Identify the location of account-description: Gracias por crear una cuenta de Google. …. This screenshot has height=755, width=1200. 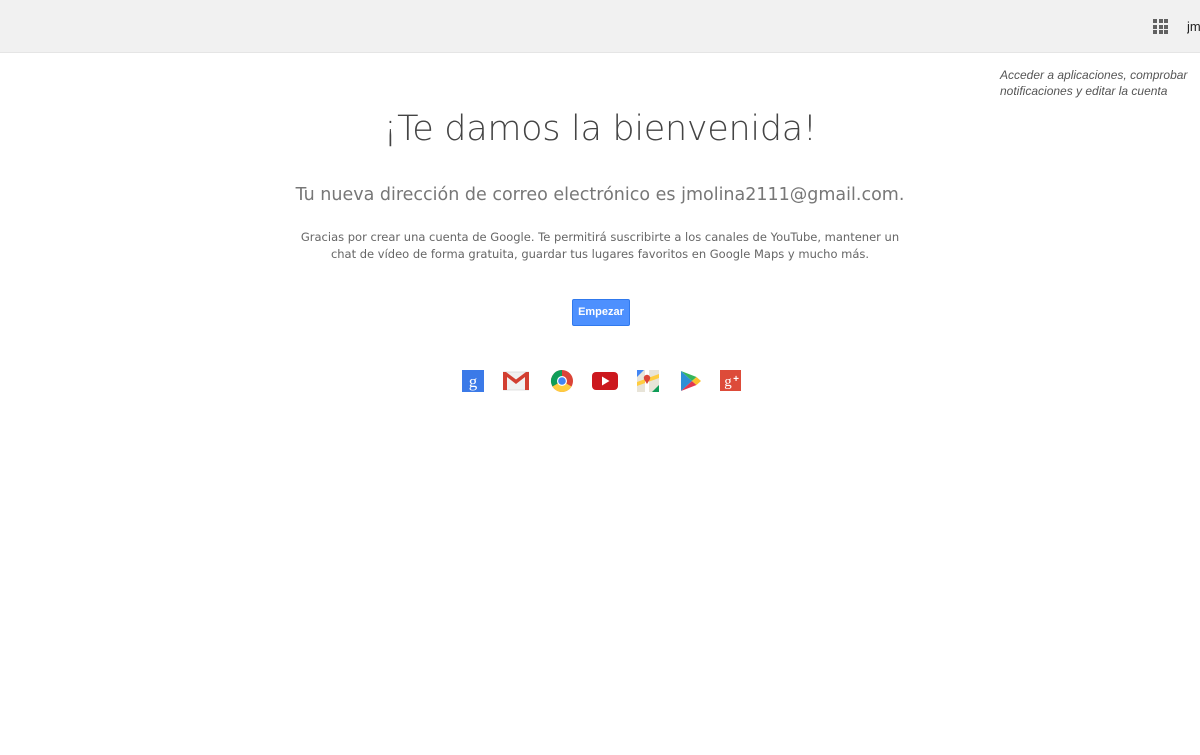
(600, 245).